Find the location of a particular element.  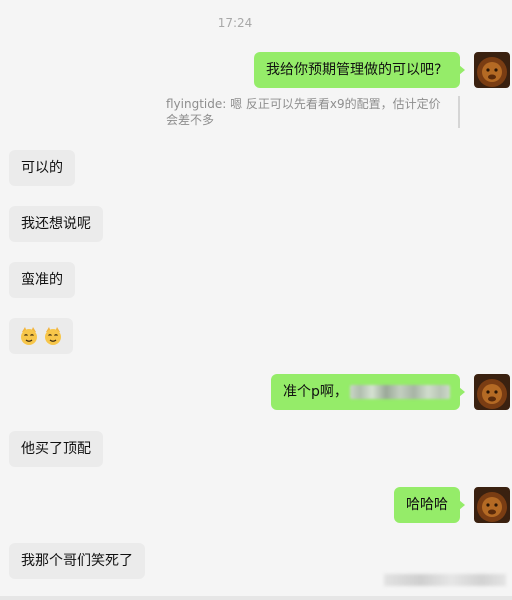

message-text: 准个p啊， is located at coordinates (315, 392).